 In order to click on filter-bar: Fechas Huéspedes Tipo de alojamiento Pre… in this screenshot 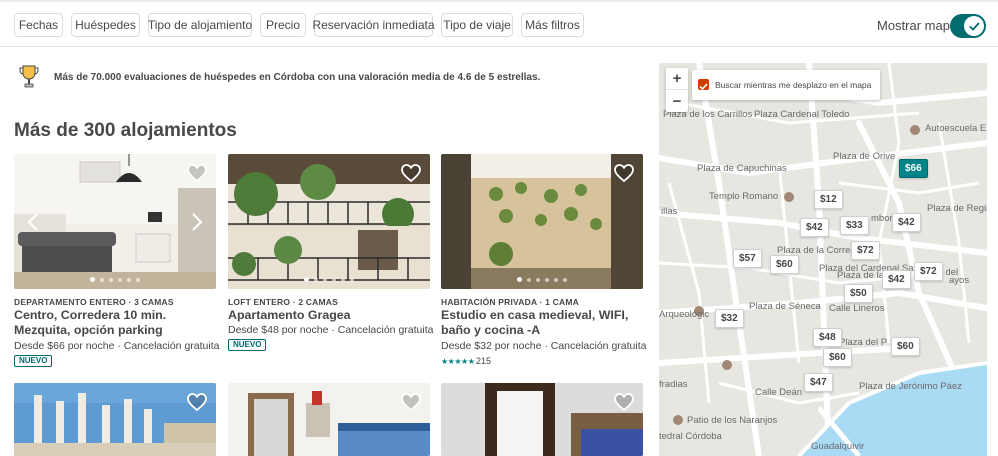, I will do `click(499, 23)`.